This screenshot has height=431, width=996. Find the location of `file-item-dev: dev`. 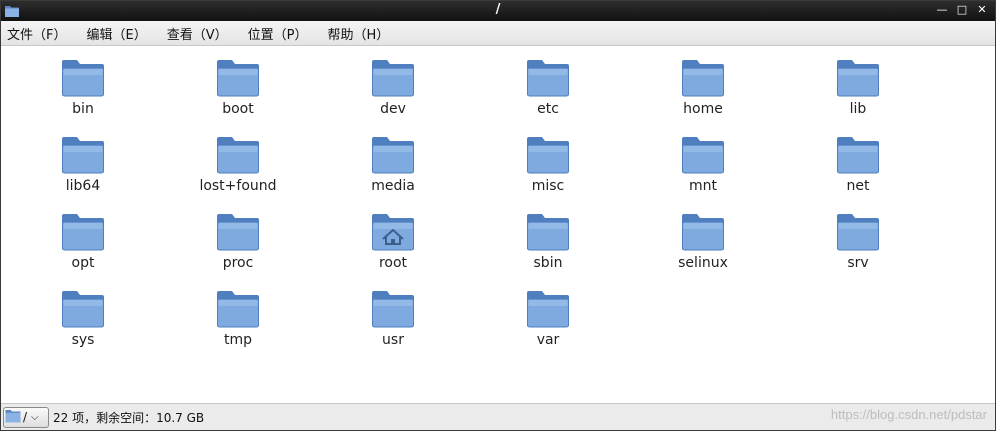

file-item-dev: dev is located at coordinates (393, 88).